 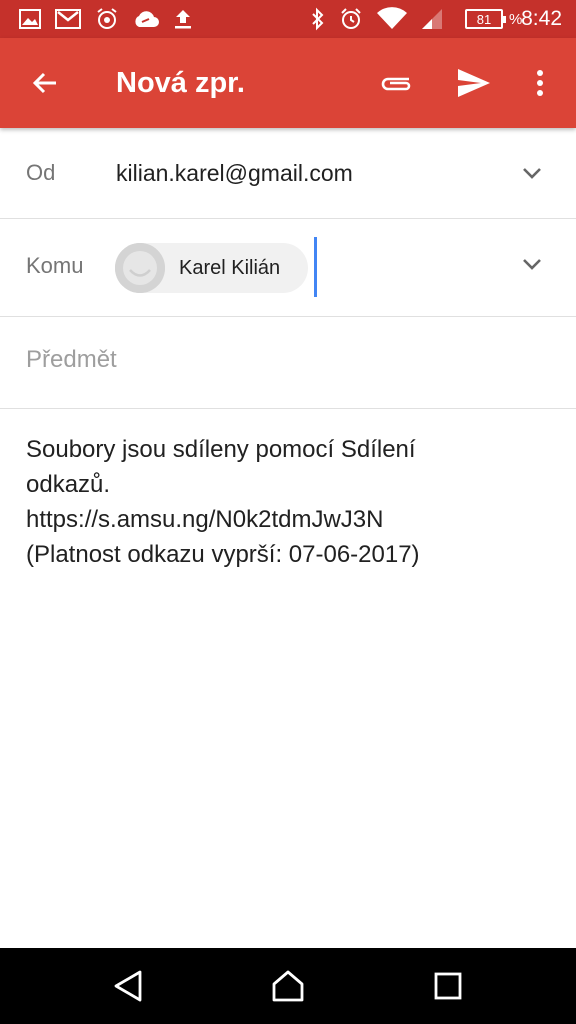 I want to click on cell-signal-icon, so click(x=432, y=19).